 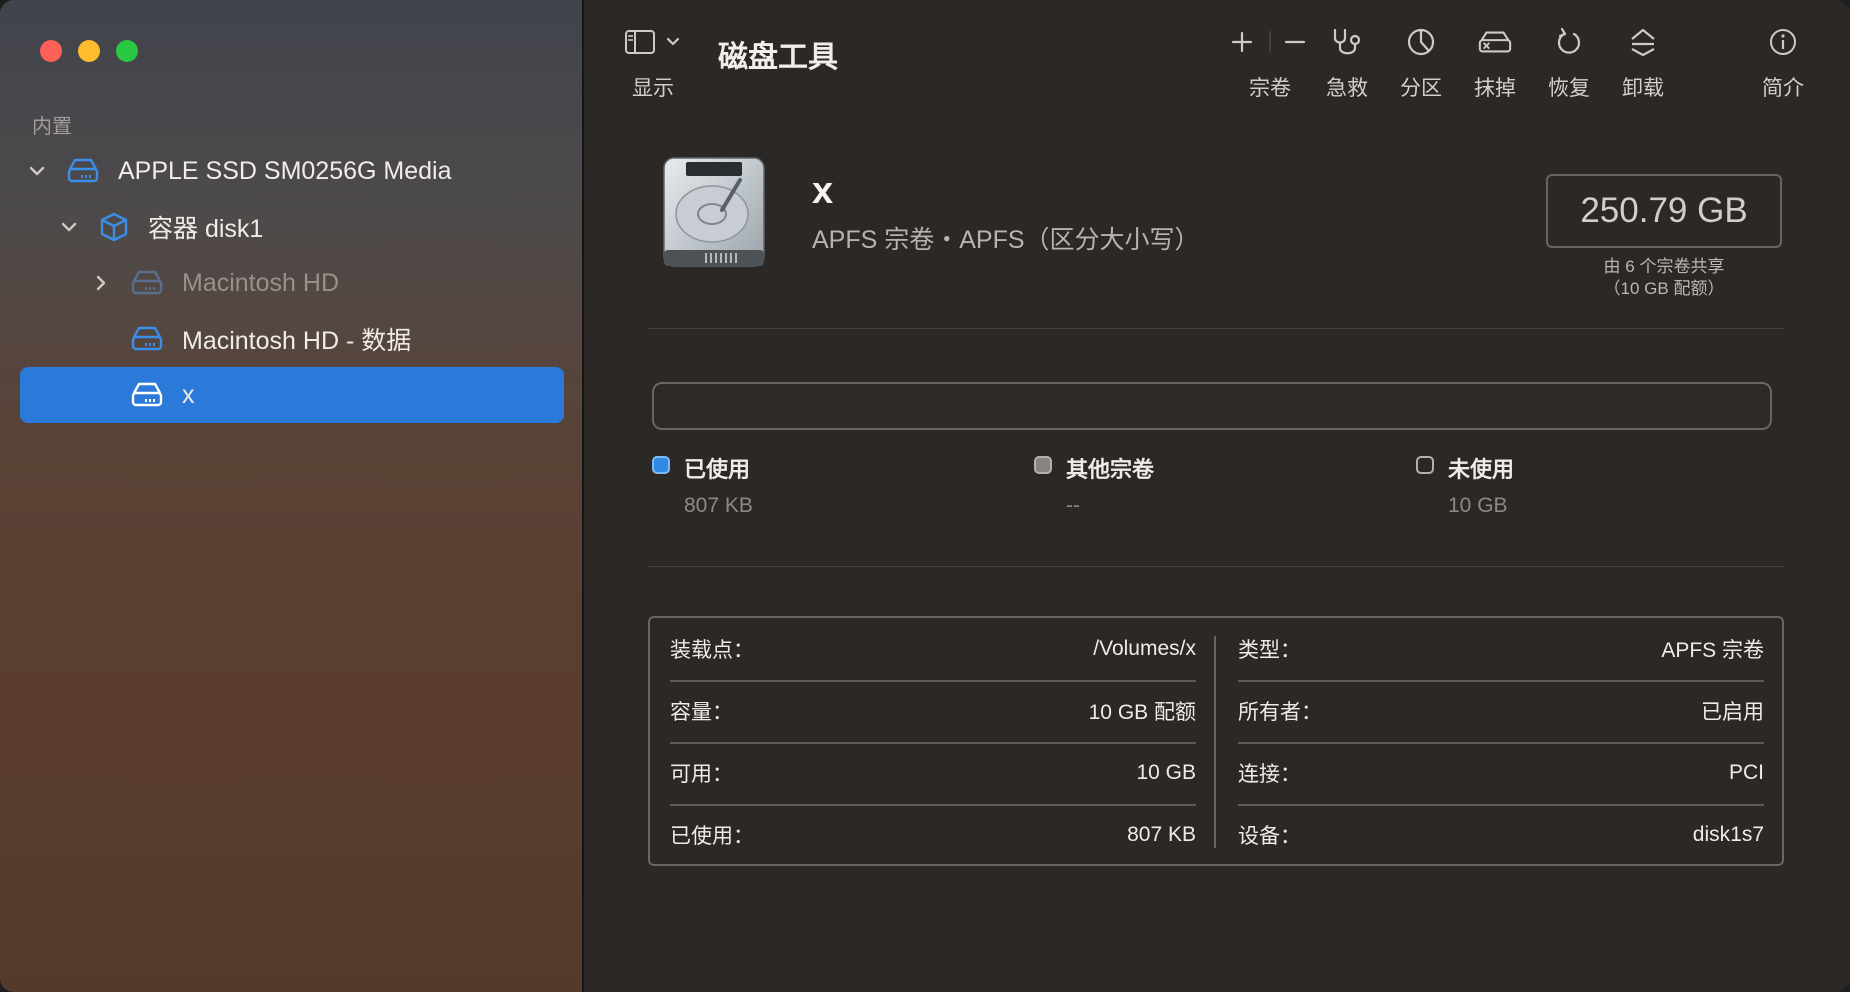 I want to click on stethoscope-icon, so click(x=1347, y=42).